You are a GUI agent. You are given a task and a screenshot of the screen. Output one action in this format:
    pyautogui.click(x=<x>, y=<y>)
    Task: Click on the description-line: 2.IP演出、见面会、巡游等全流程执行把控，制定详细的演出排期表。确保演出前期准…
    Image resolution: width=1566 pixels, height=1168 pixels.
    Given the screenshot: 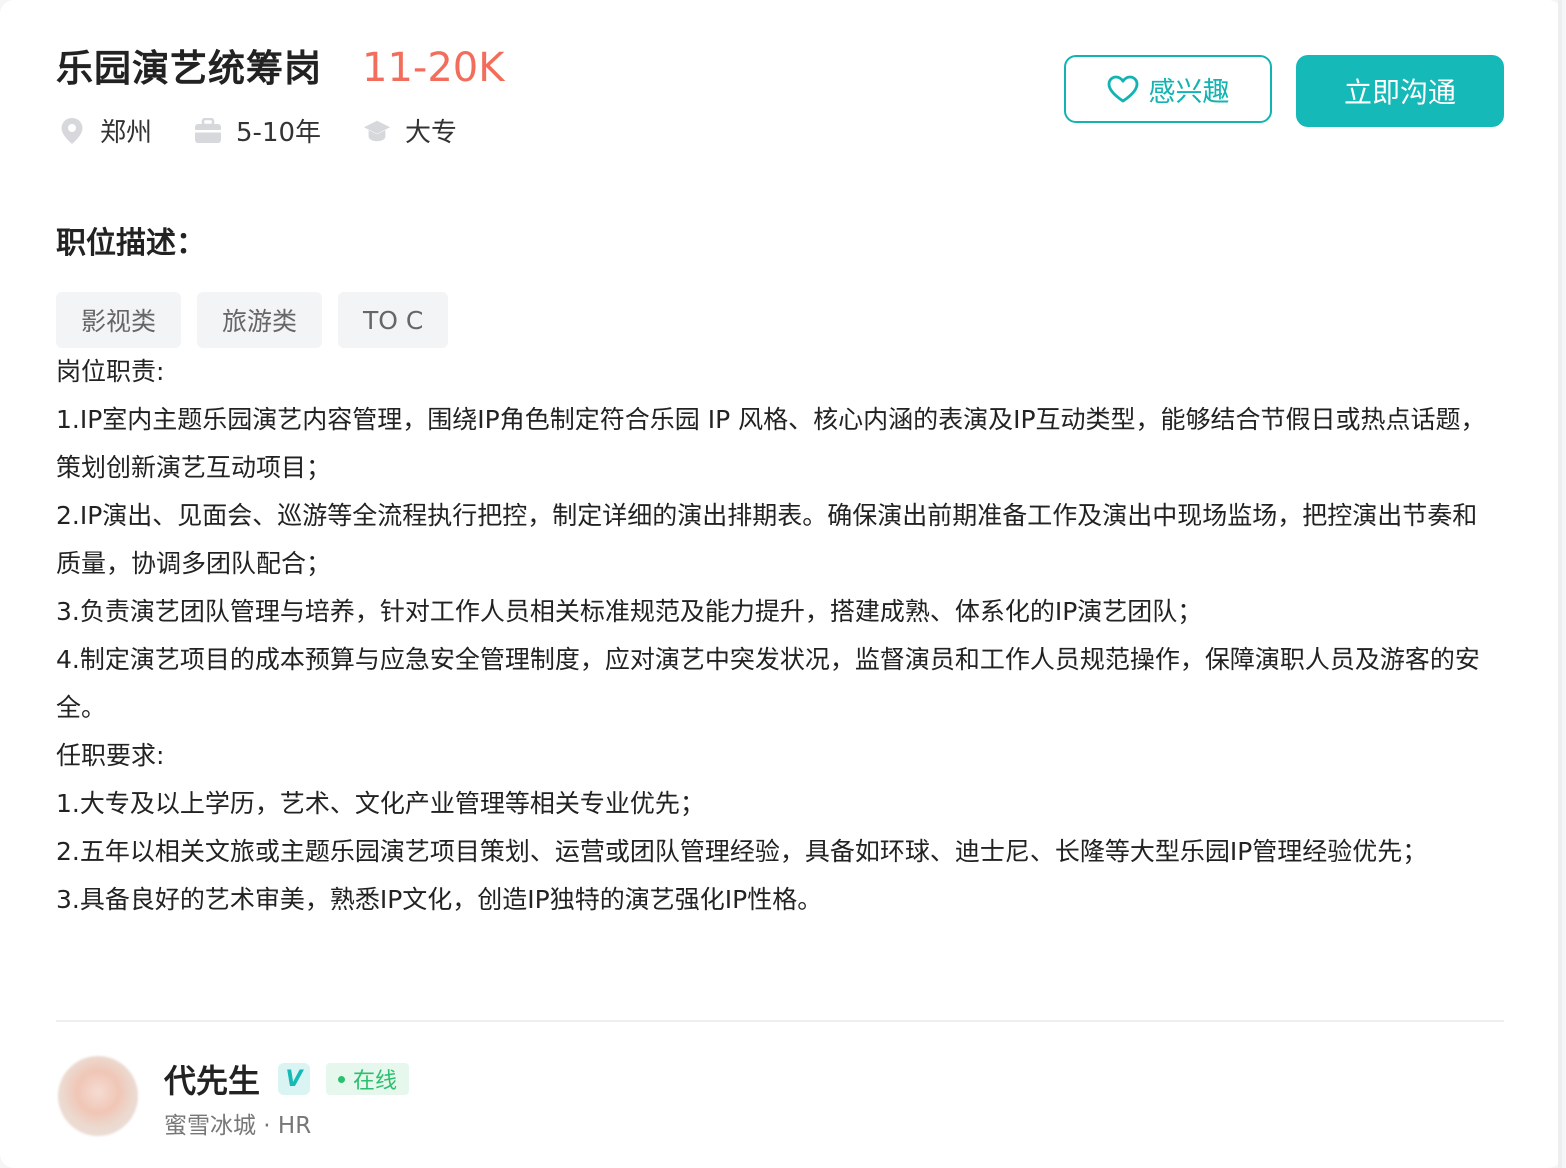 What is the action you would take?
    pyautogui.click(x=767, y=539)
    